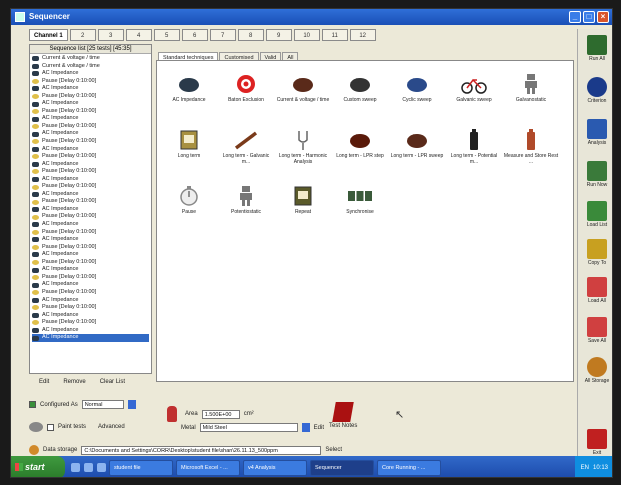  Describe the element at coordinates (597, 252) in the screenshot. I see `toolbar-button-copy-to: Copy To` at that location.